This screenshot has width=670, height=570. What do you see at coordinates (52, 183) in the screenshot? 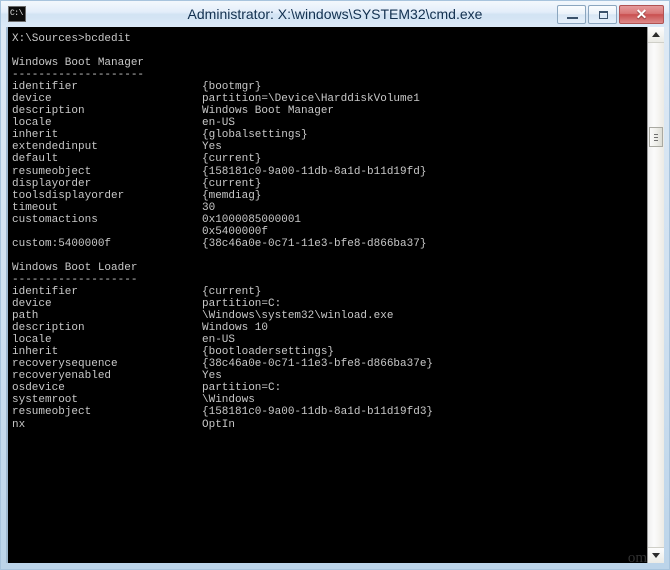
I see `property-name: displayorder` at bounding box center [52, 183].